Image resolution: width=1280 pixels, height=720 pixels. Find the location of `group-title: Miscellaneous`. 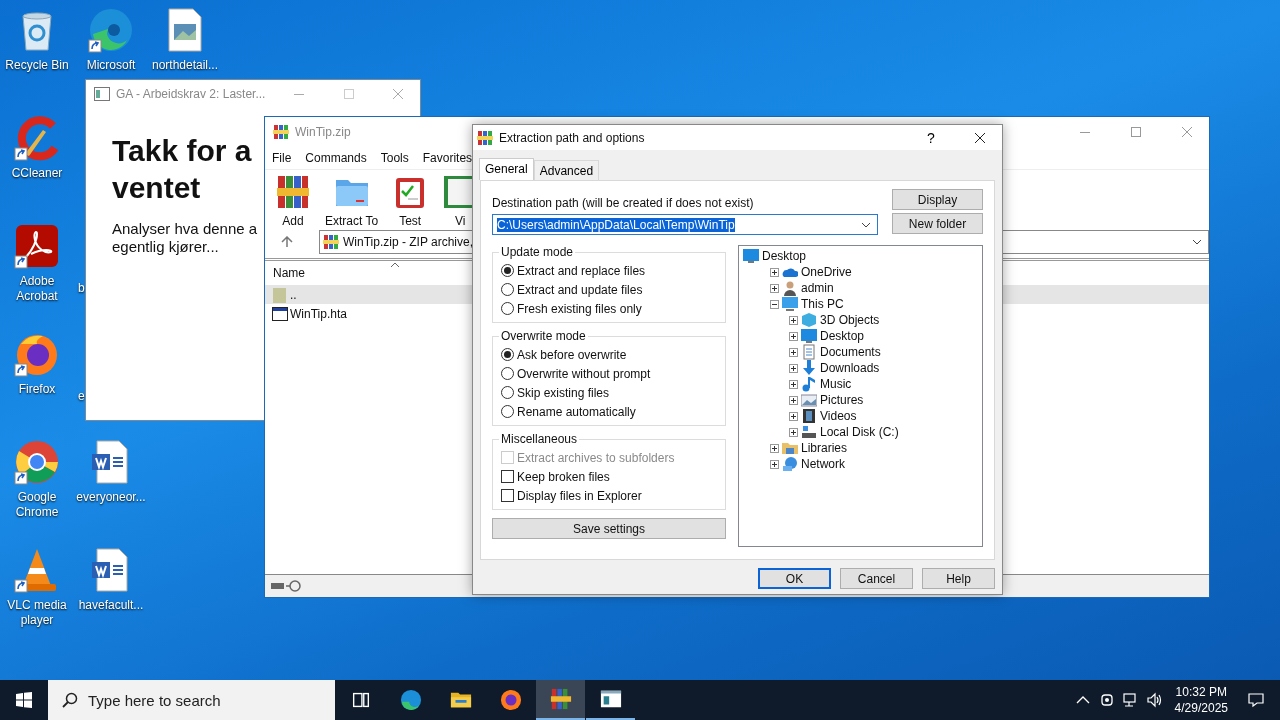

group-title: Miscellaneous is located at coordinates (539, 439).